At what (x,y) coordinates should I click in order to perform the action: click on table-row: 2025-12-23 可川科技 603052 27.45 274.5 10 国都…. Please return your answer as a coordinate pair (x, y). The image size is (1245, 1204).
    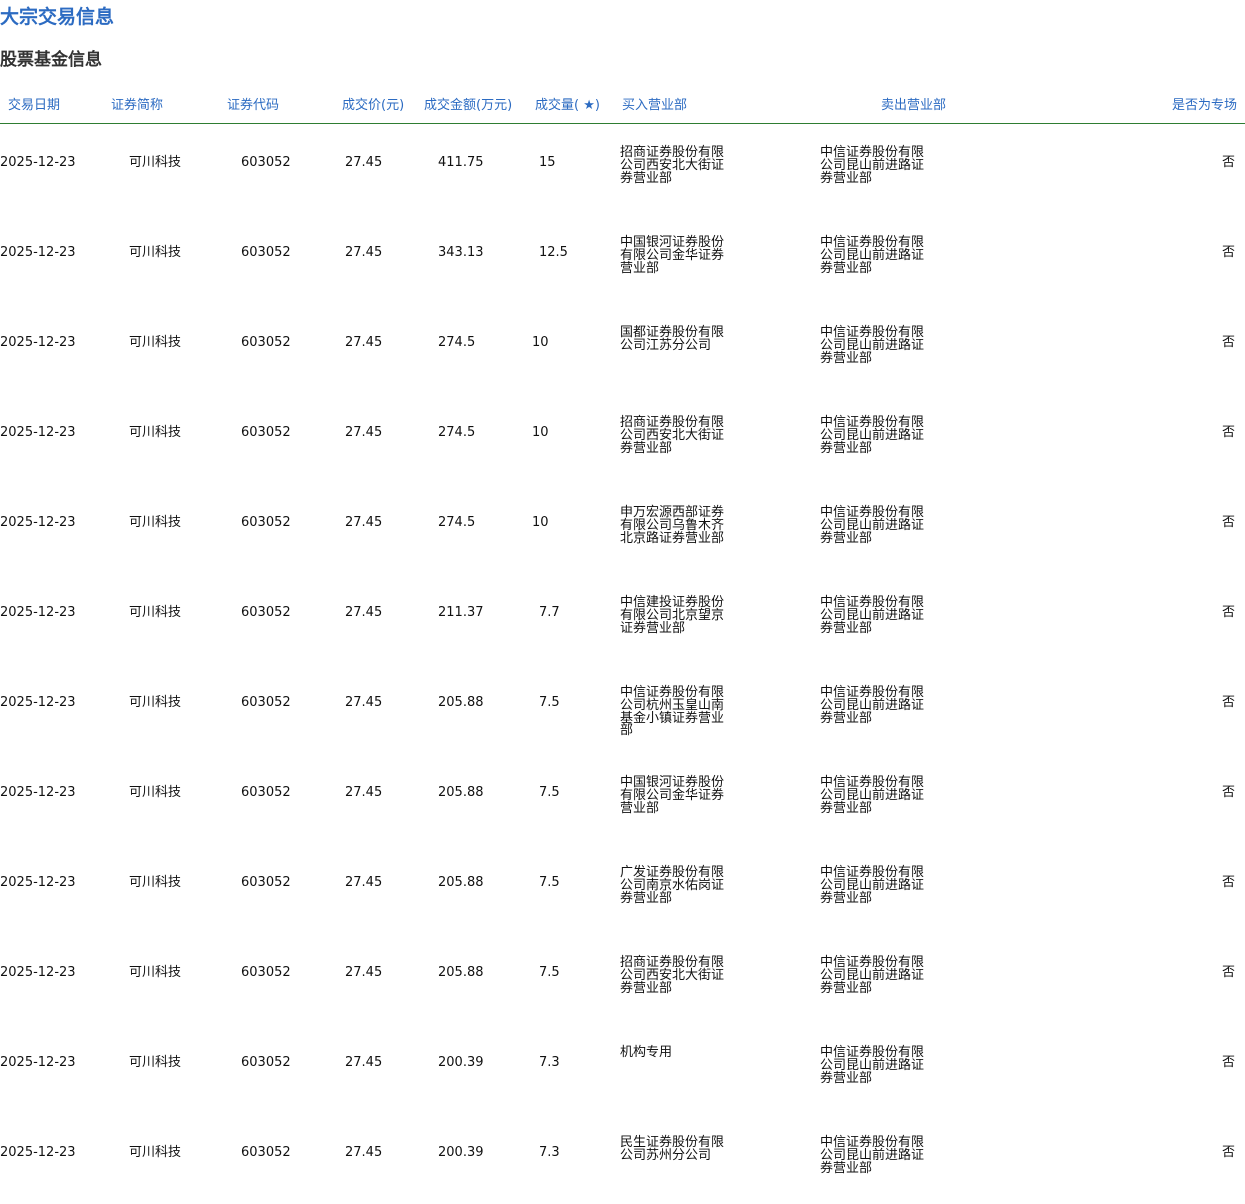
    Looking at the image, I should click on (622, 349).